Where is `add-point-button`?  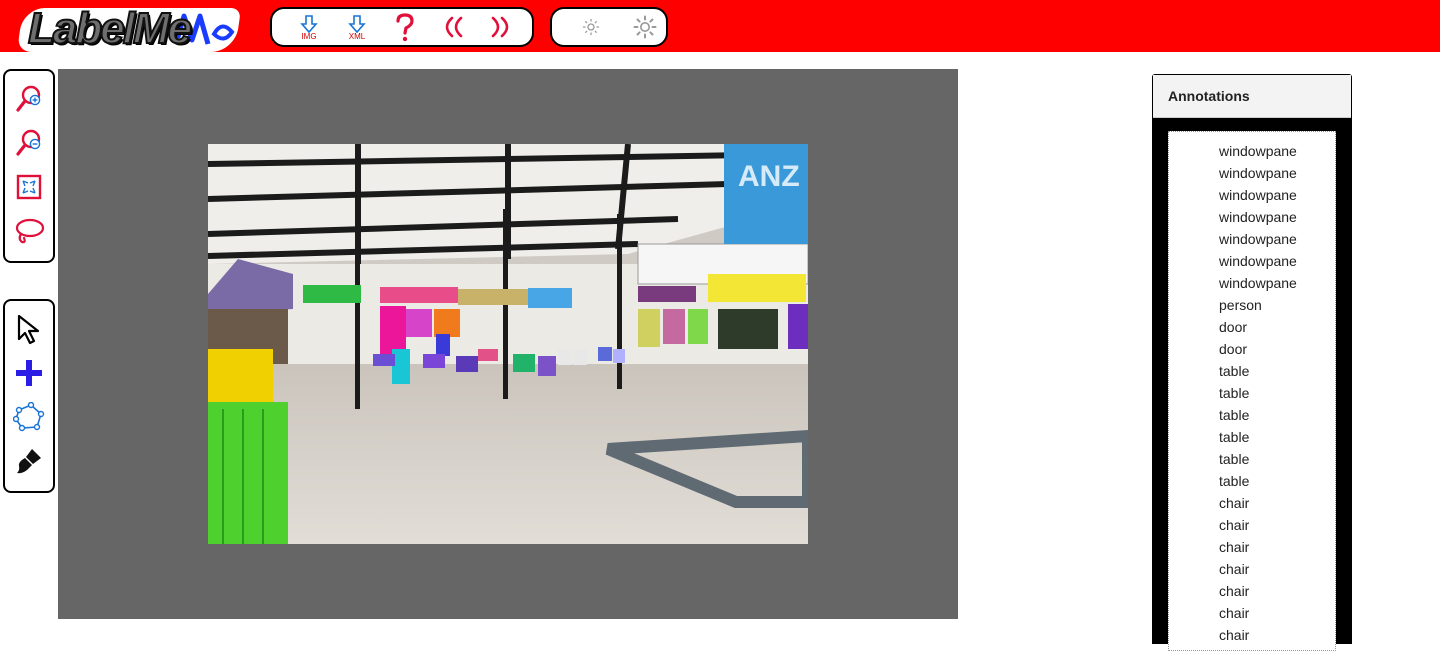
add-point-button is located at coordinates (29, 373).